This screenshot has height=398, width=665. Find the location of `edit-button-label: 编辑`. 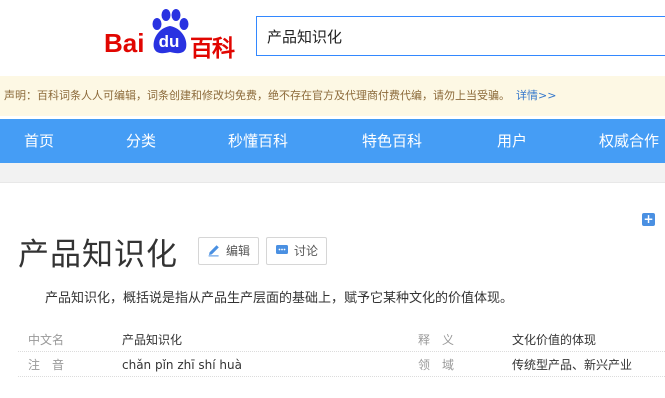

edit-button-label: 编辑 is located at coordinates (238, 251).